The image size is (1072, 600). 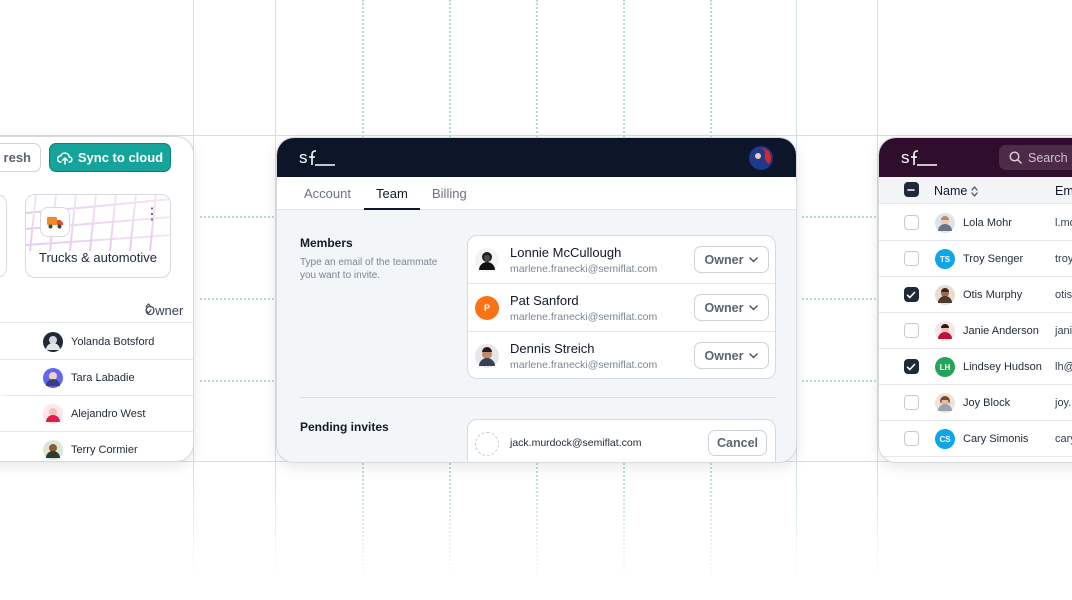 What do you see at coordinates (761, 158) in the screenshot?
I see `user-avatar` at bounding box center [761, 158].